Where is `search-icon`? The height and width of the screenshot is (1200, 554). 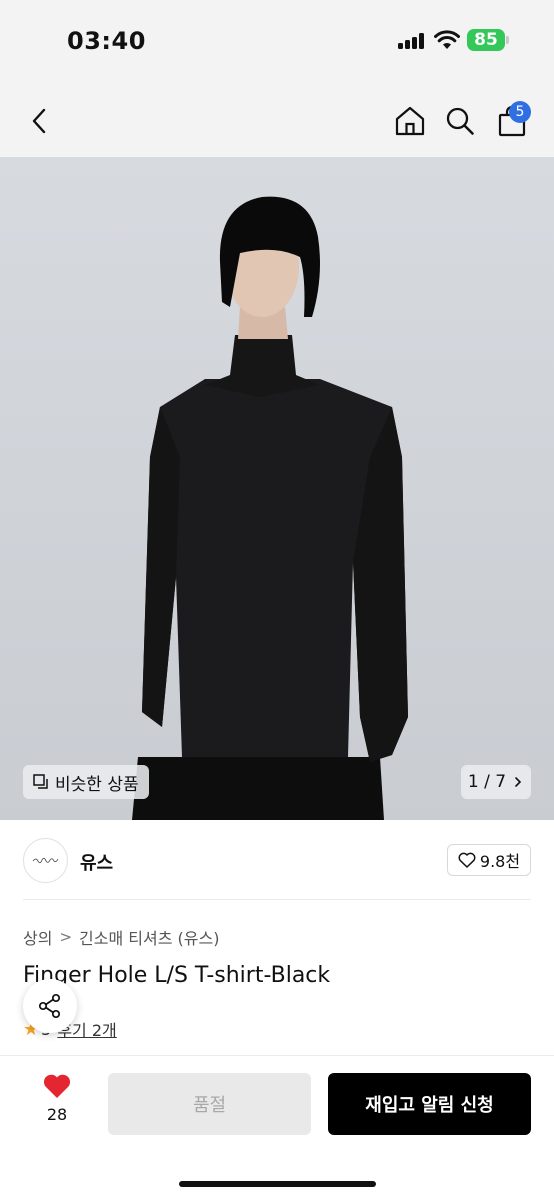
search-icon is located at coordinates (460, 121).